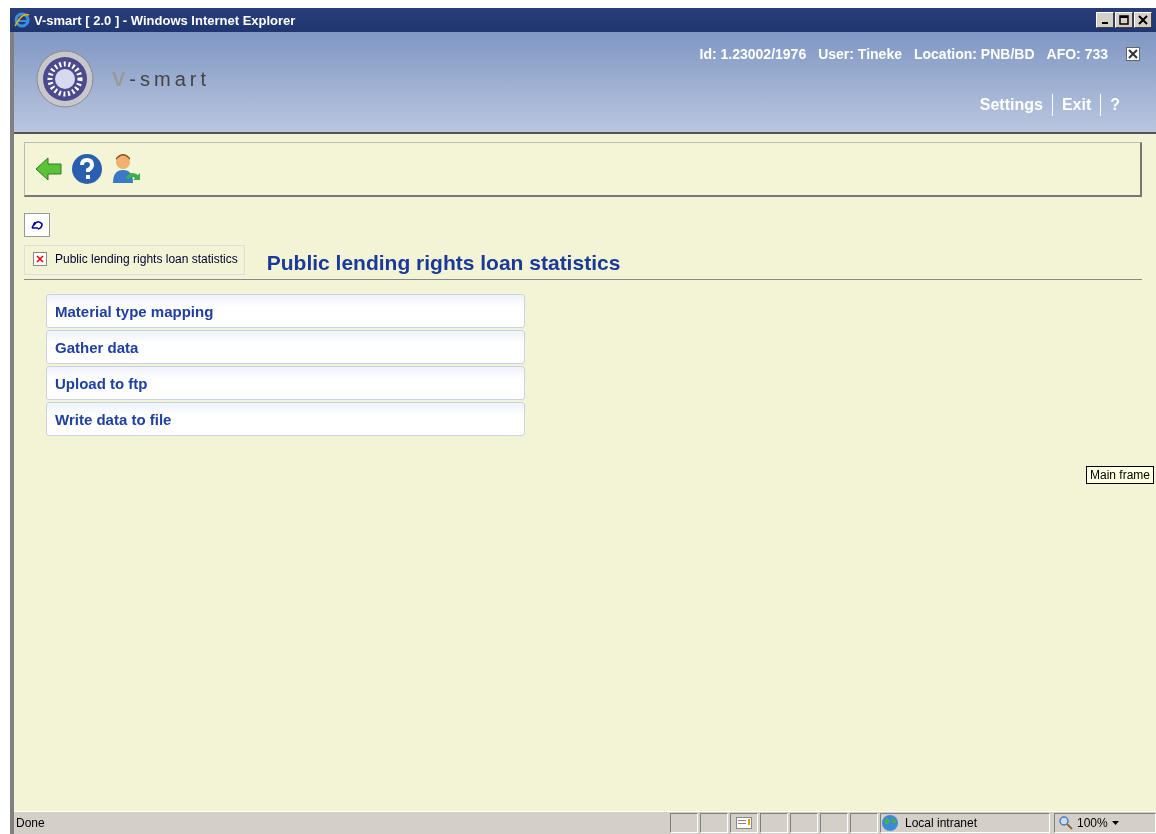 Image resolution: width=1156 pixels, height=834 pixels. I want to click on menu-item: Write data to file, so click(285, 419).